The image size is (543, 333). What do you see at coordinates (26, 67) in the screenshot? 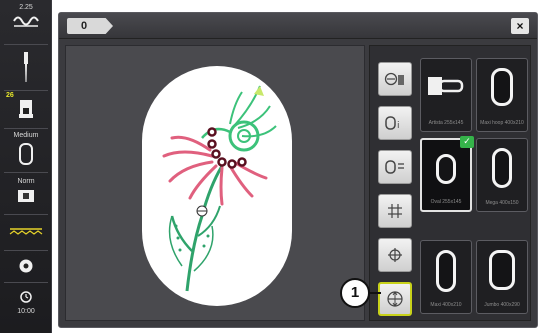
I see `needle-icon` at bounding box center [26, 67].